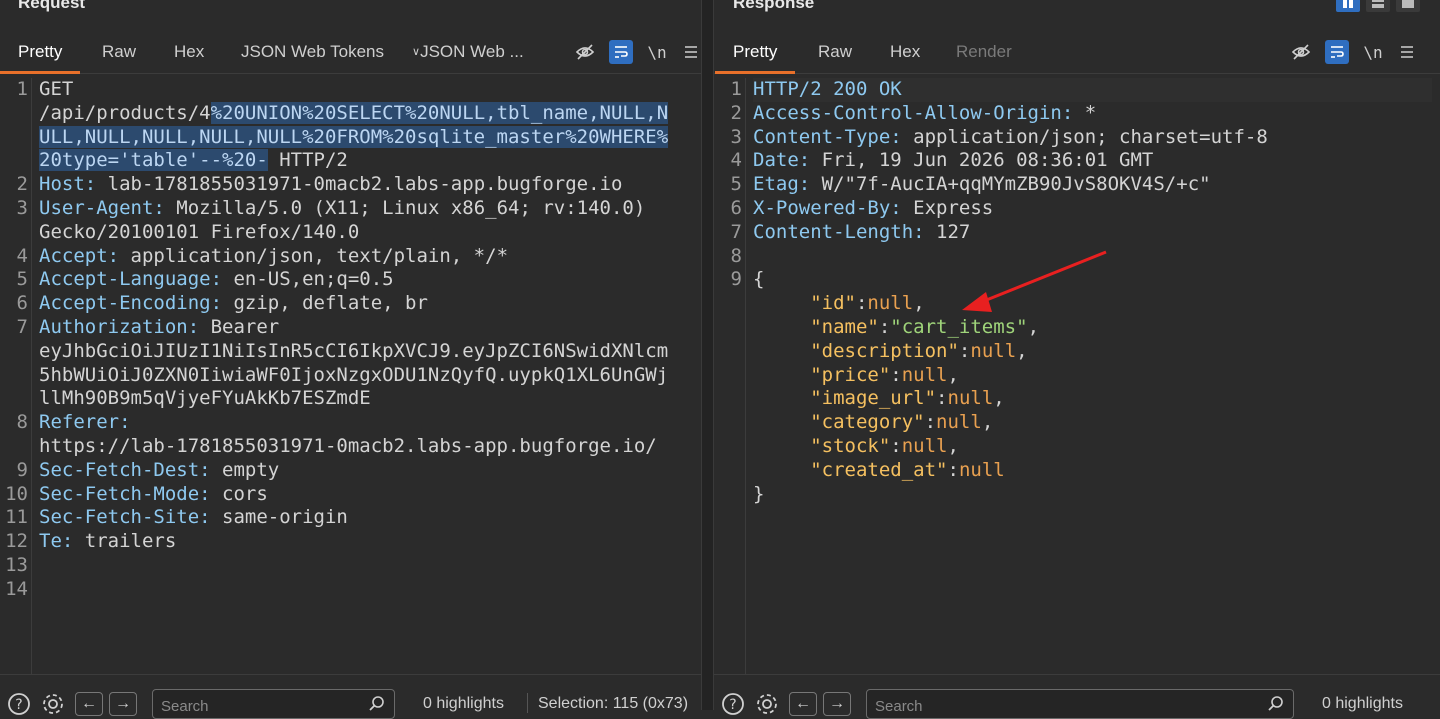 Image resolution: width=1440 pixels, height=719 pixels. Describe the element at coordinates (439, 112) in the screenshot. I see `selected-text: %20UNION%20SELECT%20NULL,tbl_name,NULL,N` at that location.